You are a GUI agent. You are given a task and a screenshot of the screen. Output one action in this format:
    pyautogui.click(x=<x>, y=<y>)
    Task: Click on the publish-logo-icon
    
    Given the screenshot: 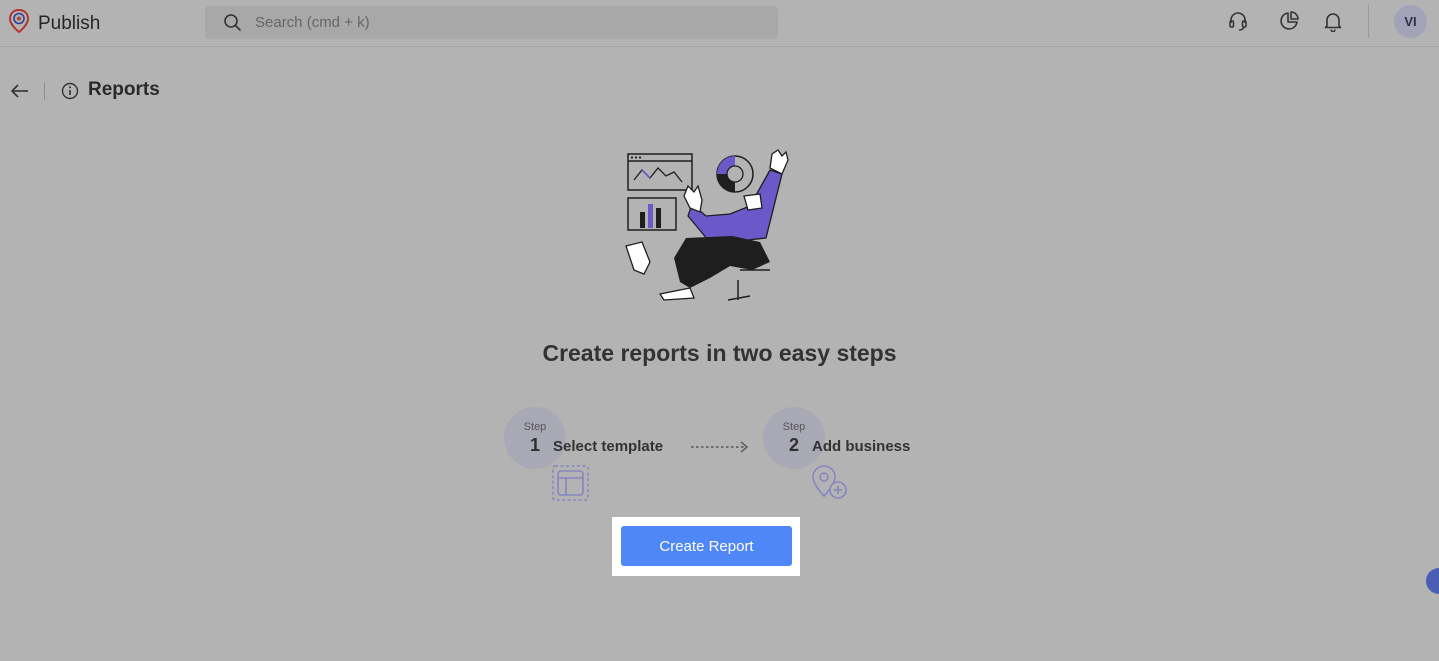 What is the action you would take?
    pyautogui.click(x=19, y=23)
    